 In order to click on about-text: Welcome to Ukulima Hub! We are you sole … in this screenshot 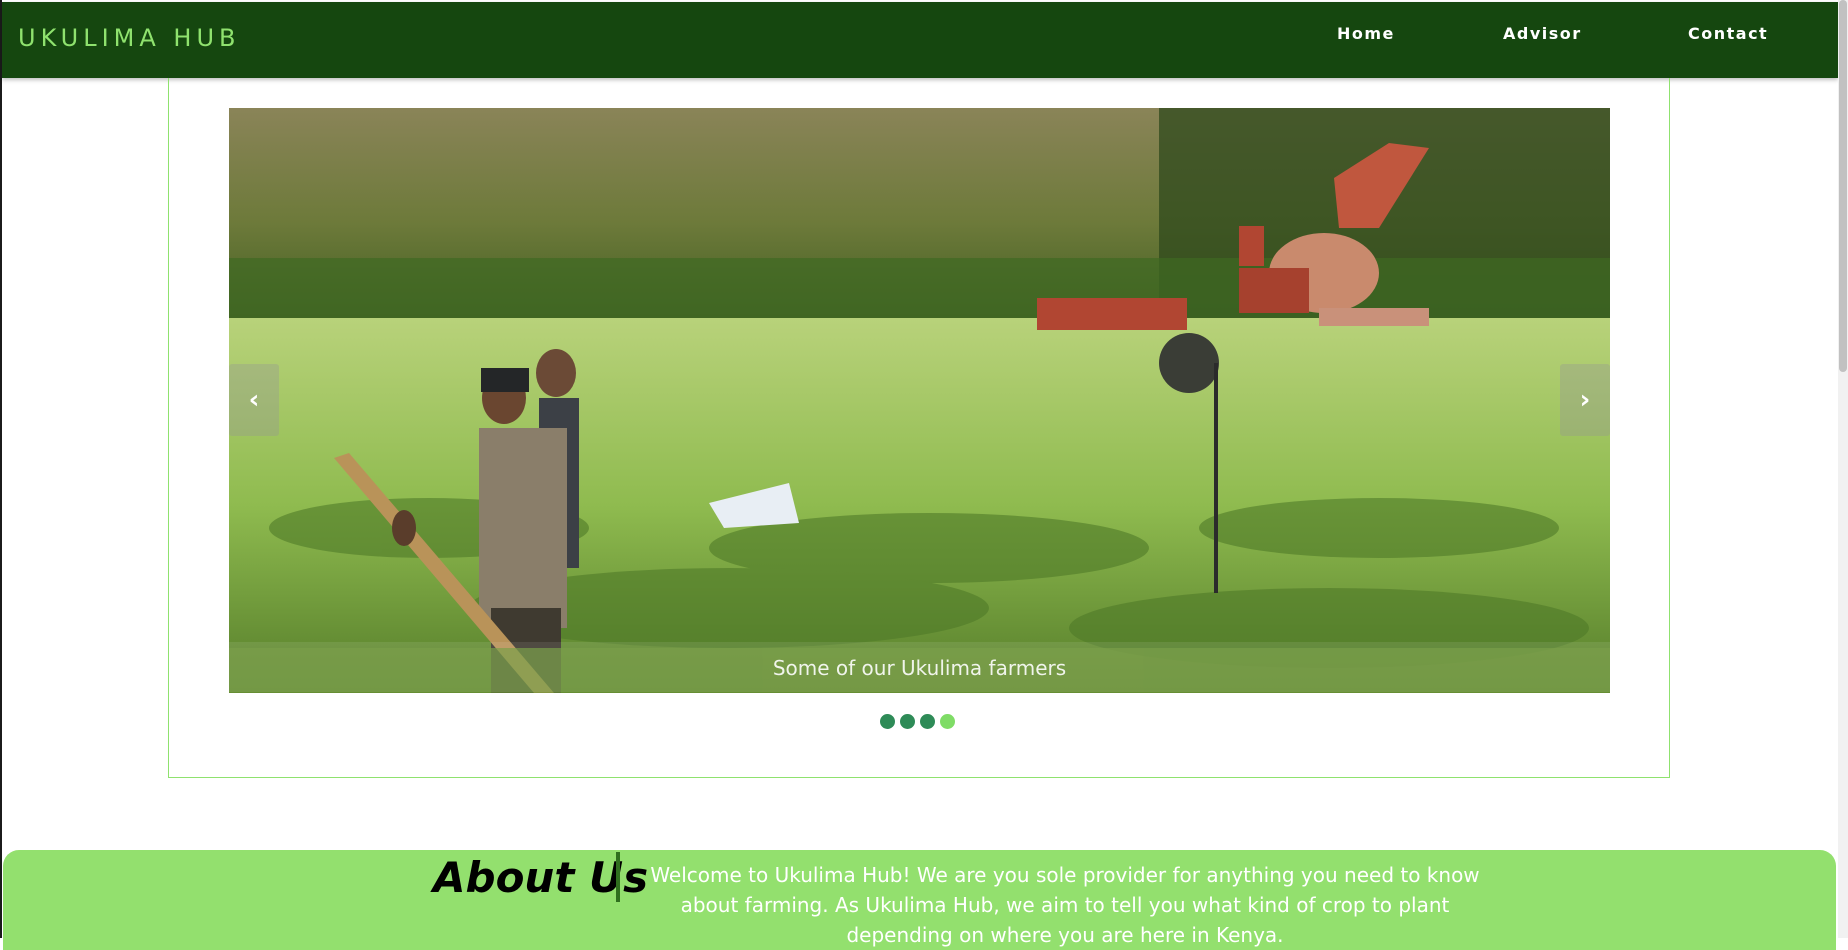, I will do `click(1065, 905)`.